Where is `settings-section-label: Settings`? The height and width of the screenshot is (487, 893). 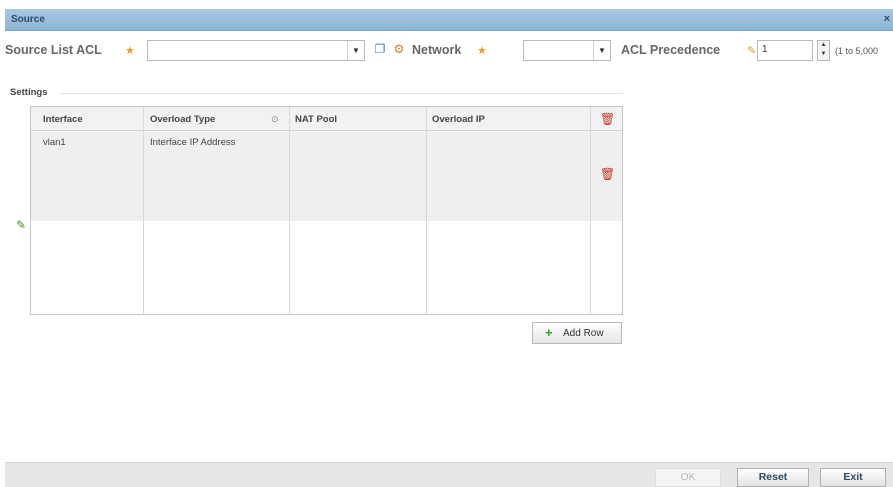
settings-section-label: Settings is located at coordinates (29, 92).